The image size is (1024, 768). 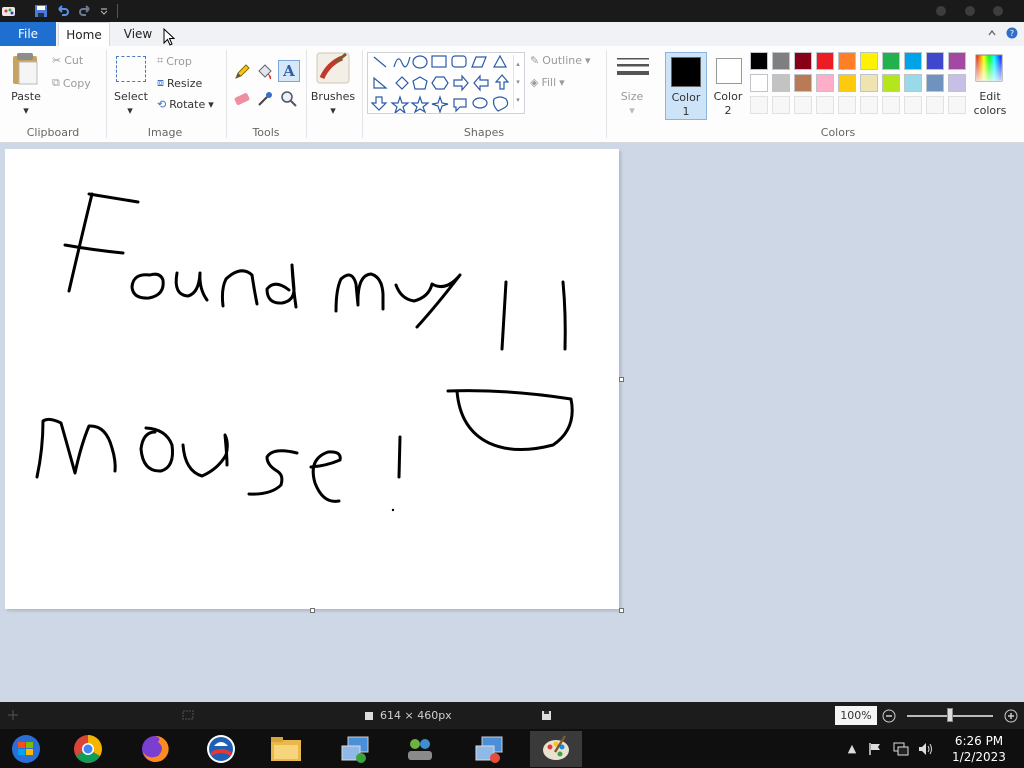 What do you see at coordinates (941, 11) in the screenshot?
I see `minimize-button` at bounding box center [941, 11].